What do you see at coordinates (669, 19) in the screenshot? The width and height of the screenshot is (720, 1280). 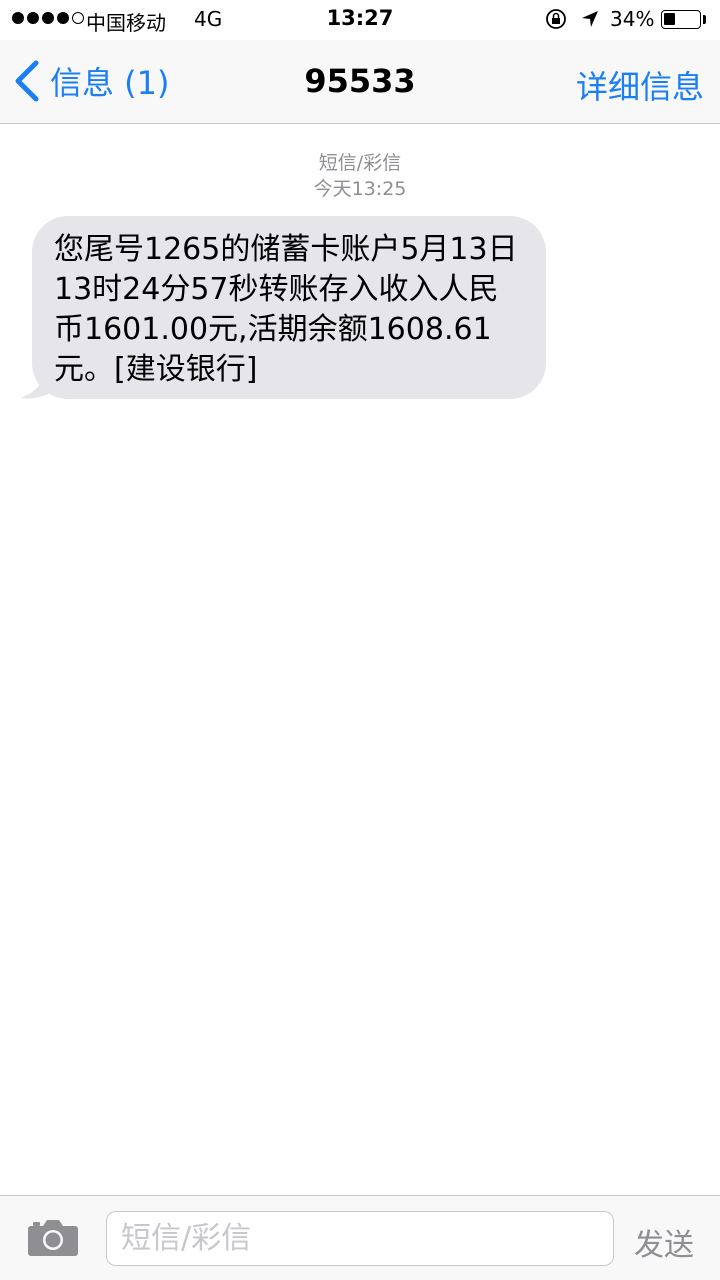 I see `battery-fill` at bounding box center [669, 19].